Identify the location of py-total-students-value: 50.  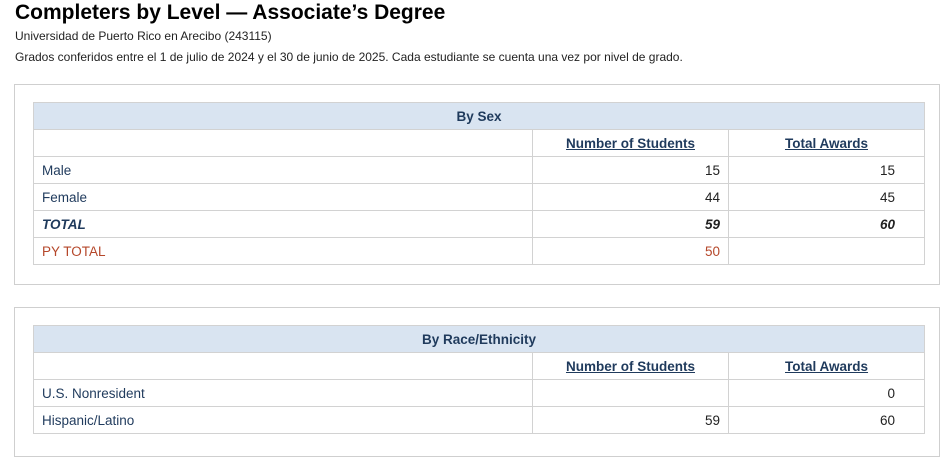
(630, 251).